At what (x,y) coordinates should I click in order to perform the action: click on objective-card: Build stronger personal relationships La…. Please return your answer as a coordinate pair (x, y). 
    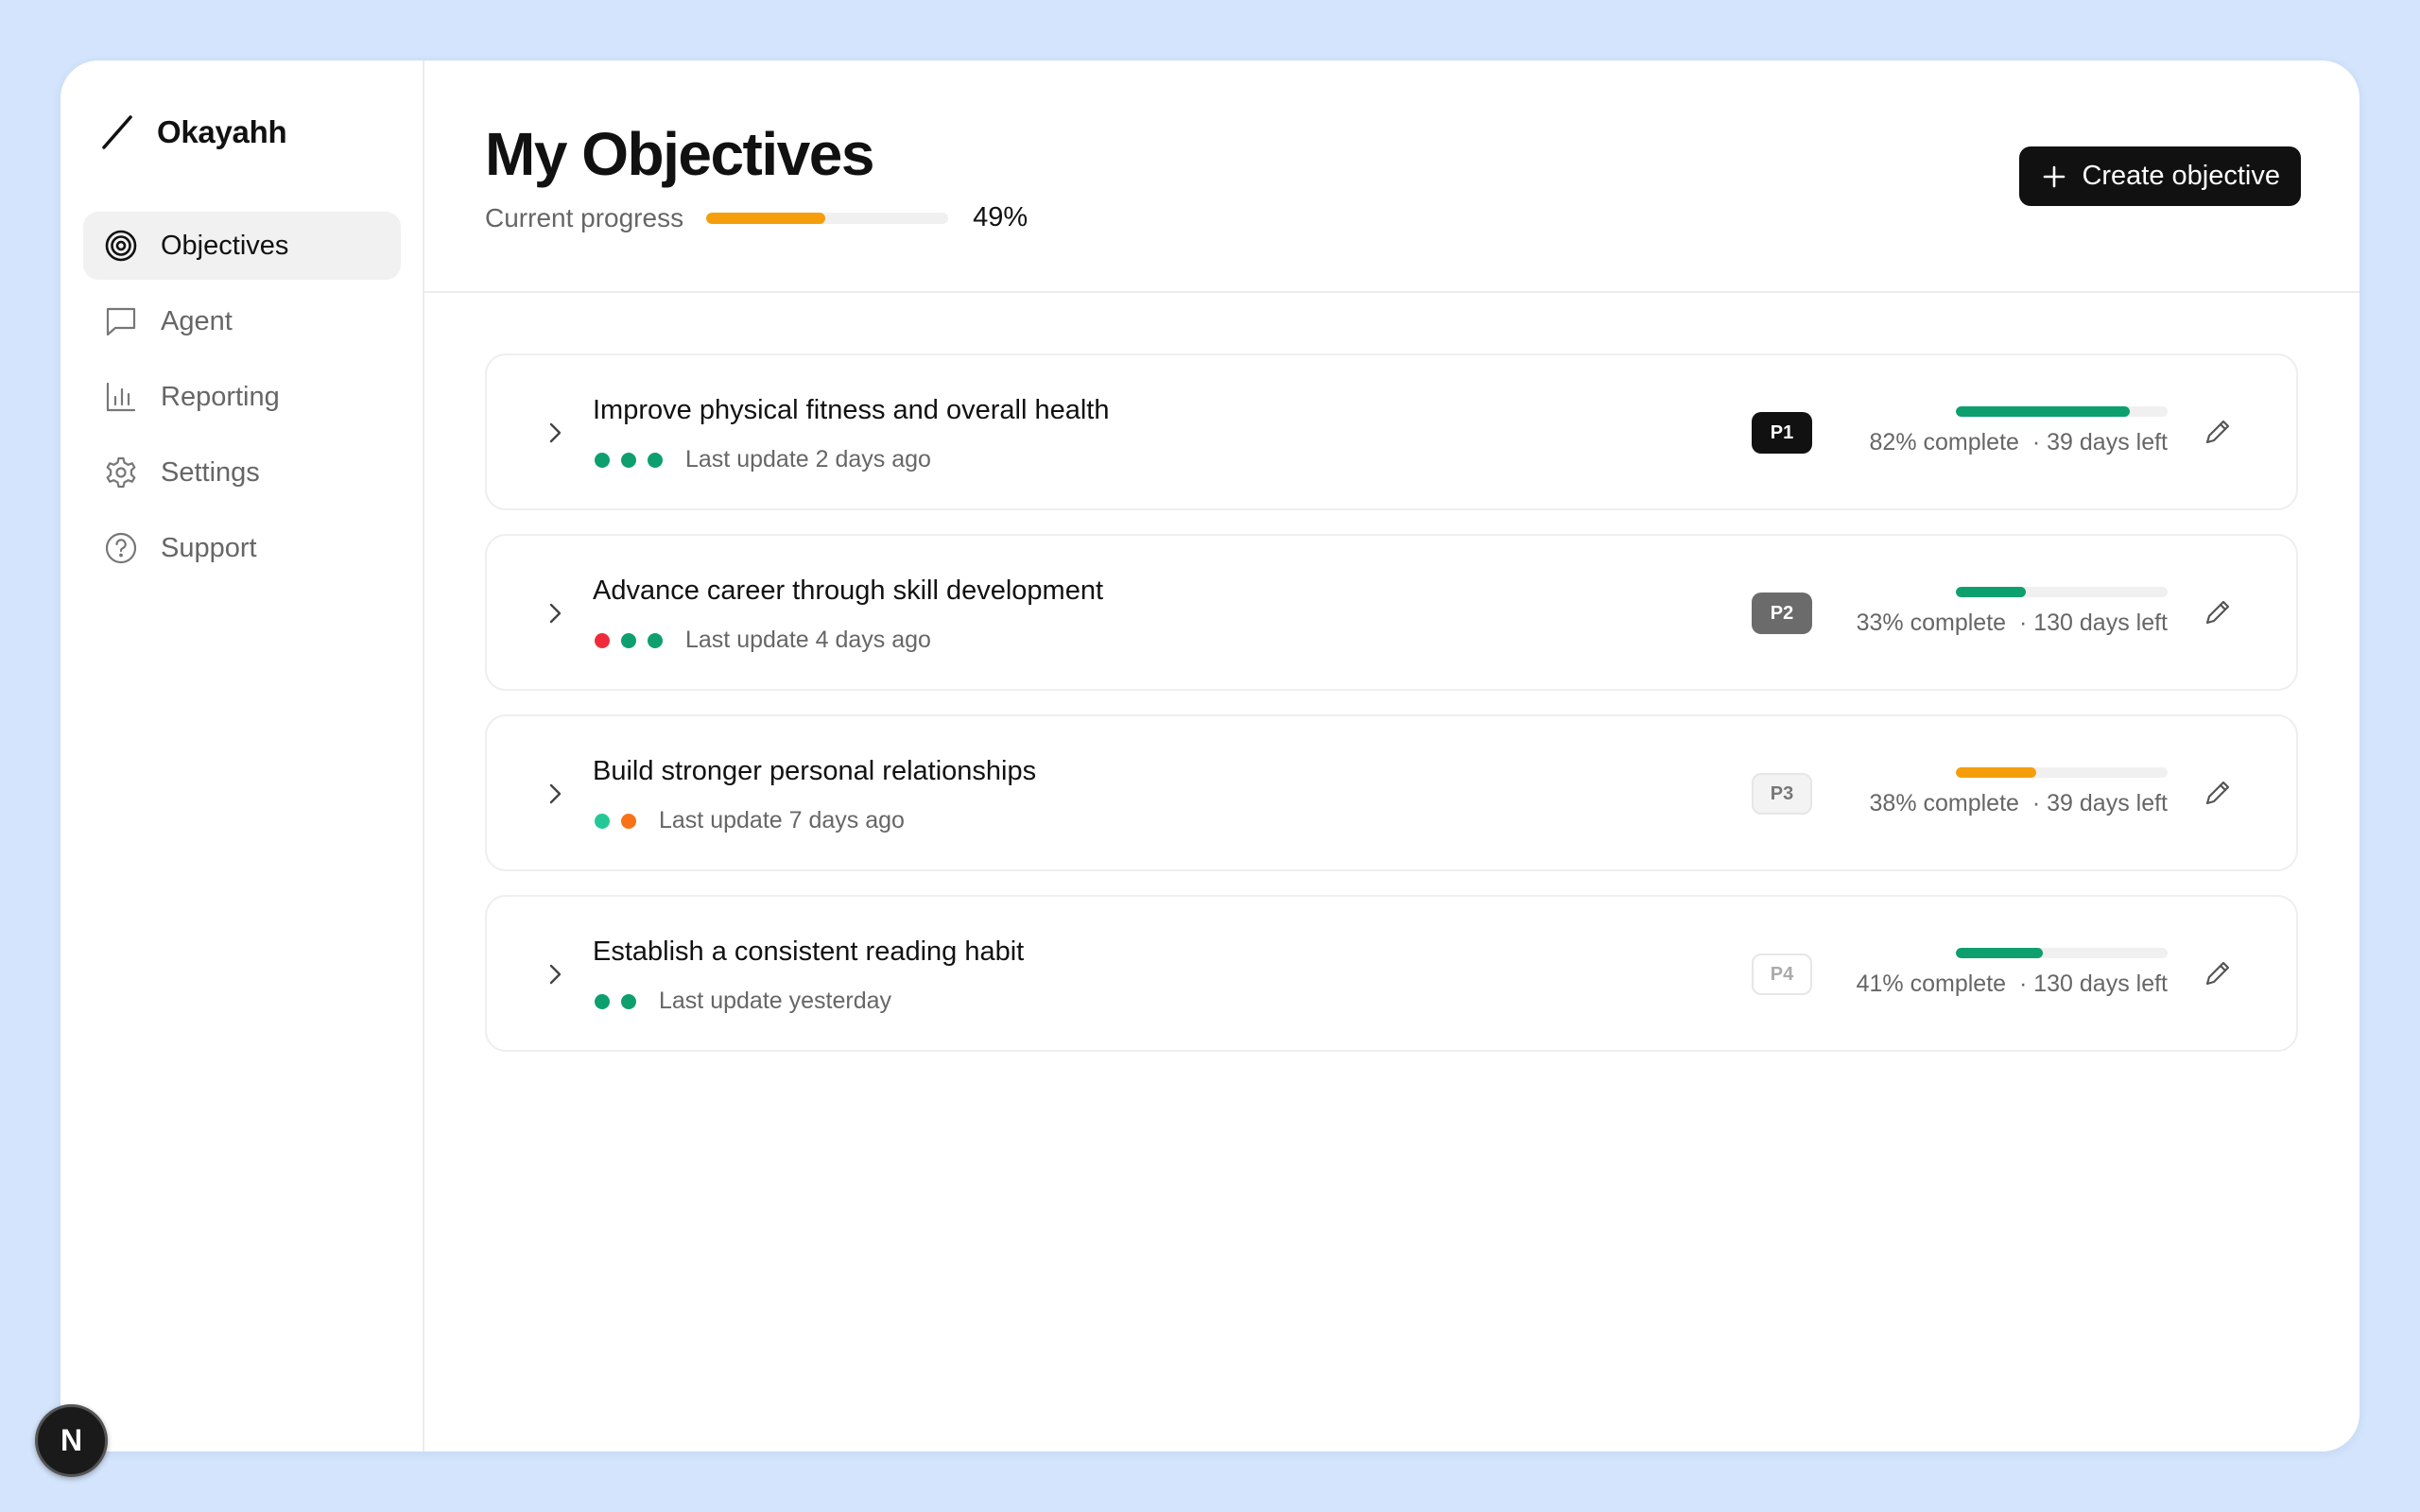
    Looking at the image, I should click on (1391, 792).